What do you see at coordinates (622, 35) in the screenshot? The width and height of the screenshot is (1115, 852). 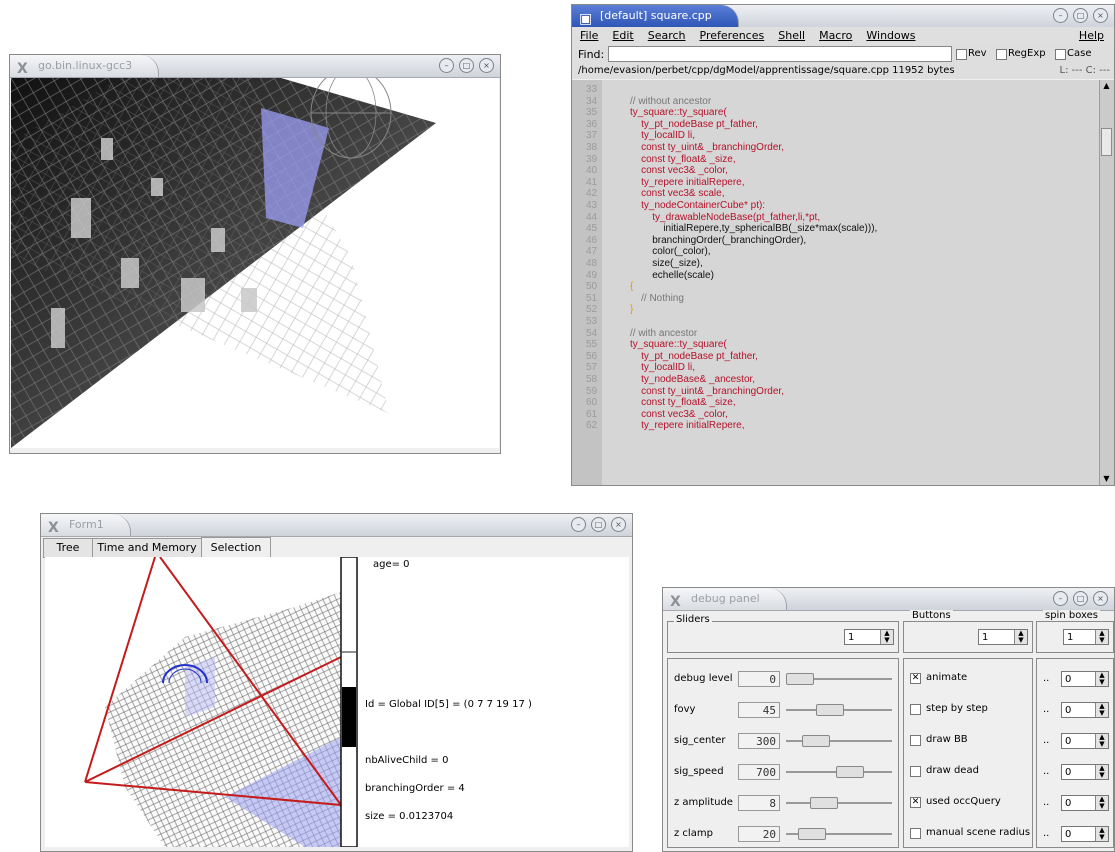 I see `menu-edit: Edit` at bounding box center [622, 35].